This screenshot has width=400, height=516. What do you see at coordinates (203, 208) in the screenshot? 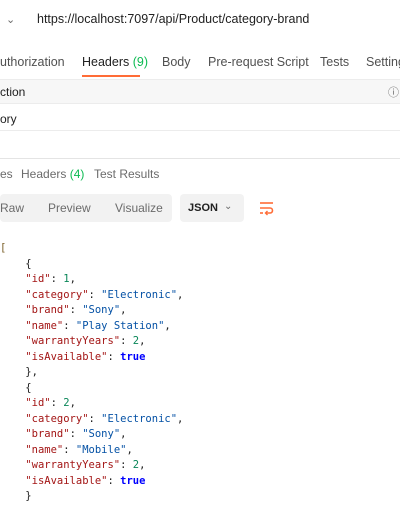
I see `format-select-value: JSON` at bounding box center [203, 208].